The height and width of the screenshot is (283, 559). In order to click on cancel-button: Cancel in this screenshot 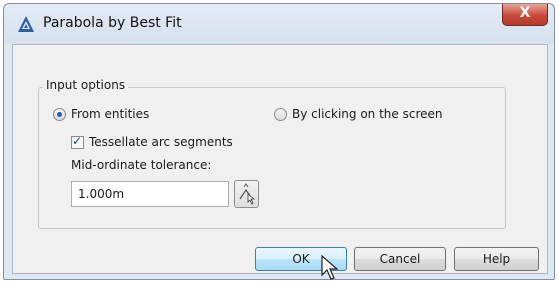, I will do `click(400, 259)`.